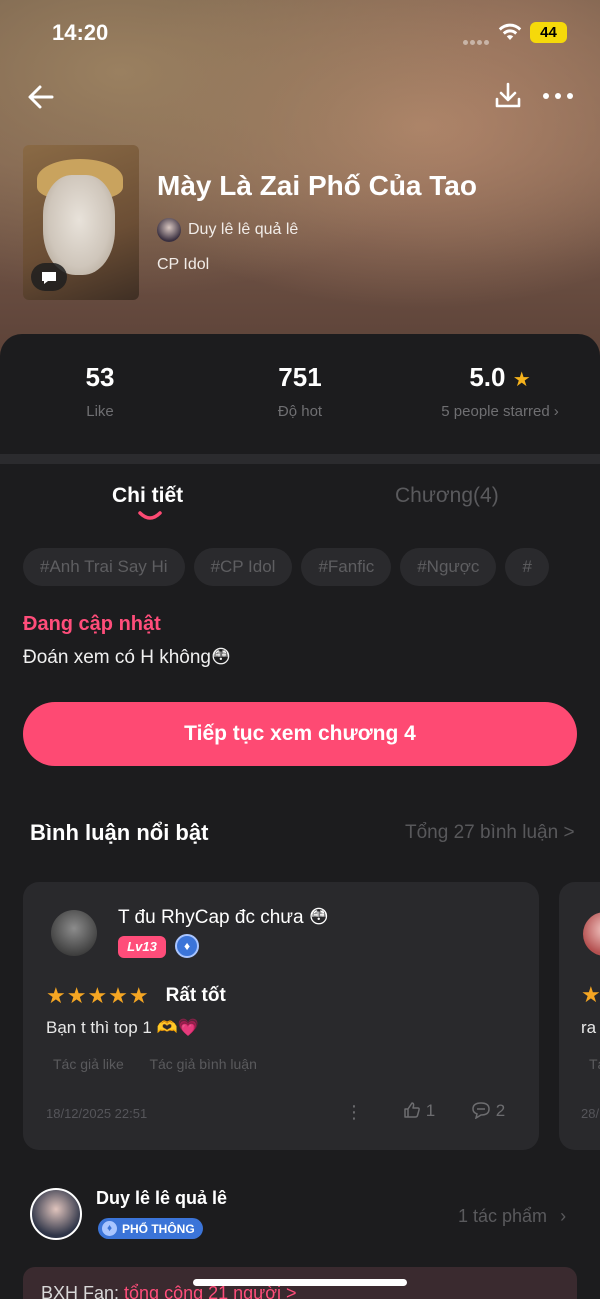  Describe the element at coordinates (92, 624) in the screenshot. I see `update-status: Đang cập nhật` at that location.